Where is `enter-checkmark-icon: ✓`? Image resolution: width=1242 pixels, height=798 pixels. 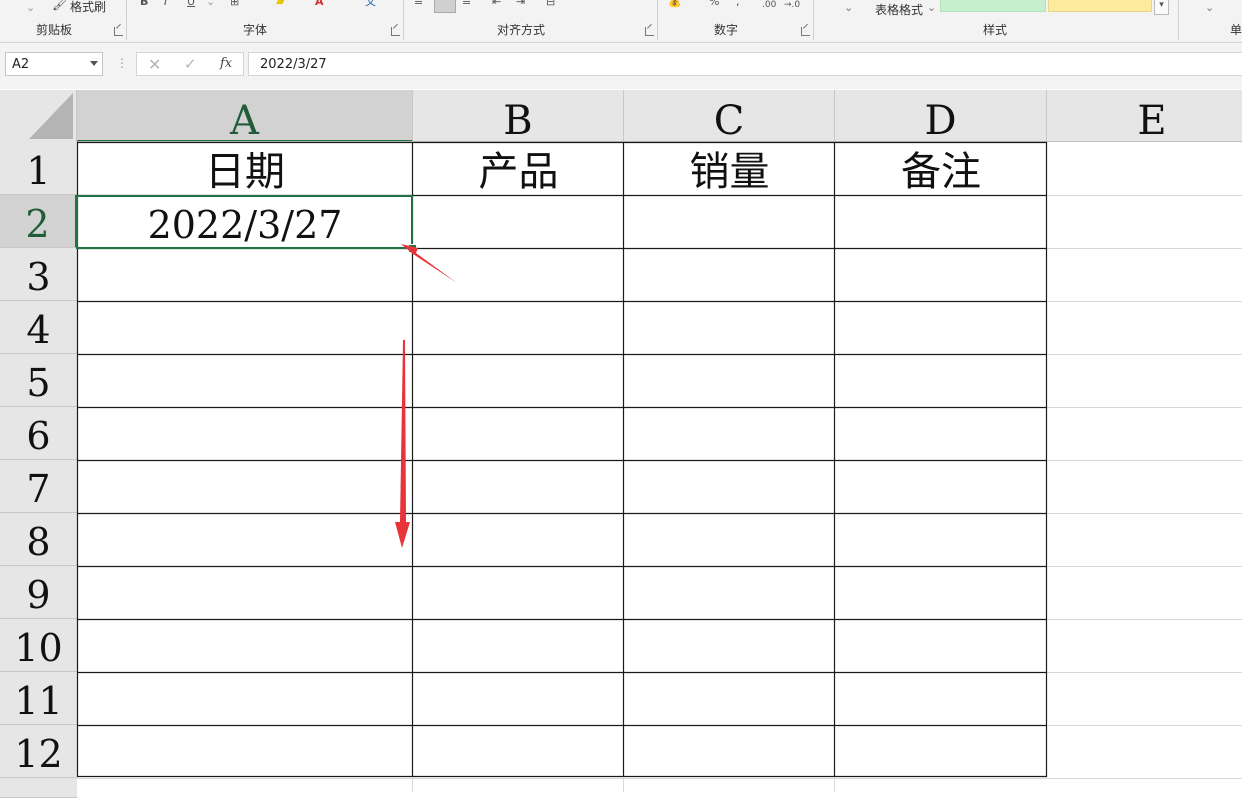
enter-checkmark-icon: ✓ is located at coordinates (190, 64).